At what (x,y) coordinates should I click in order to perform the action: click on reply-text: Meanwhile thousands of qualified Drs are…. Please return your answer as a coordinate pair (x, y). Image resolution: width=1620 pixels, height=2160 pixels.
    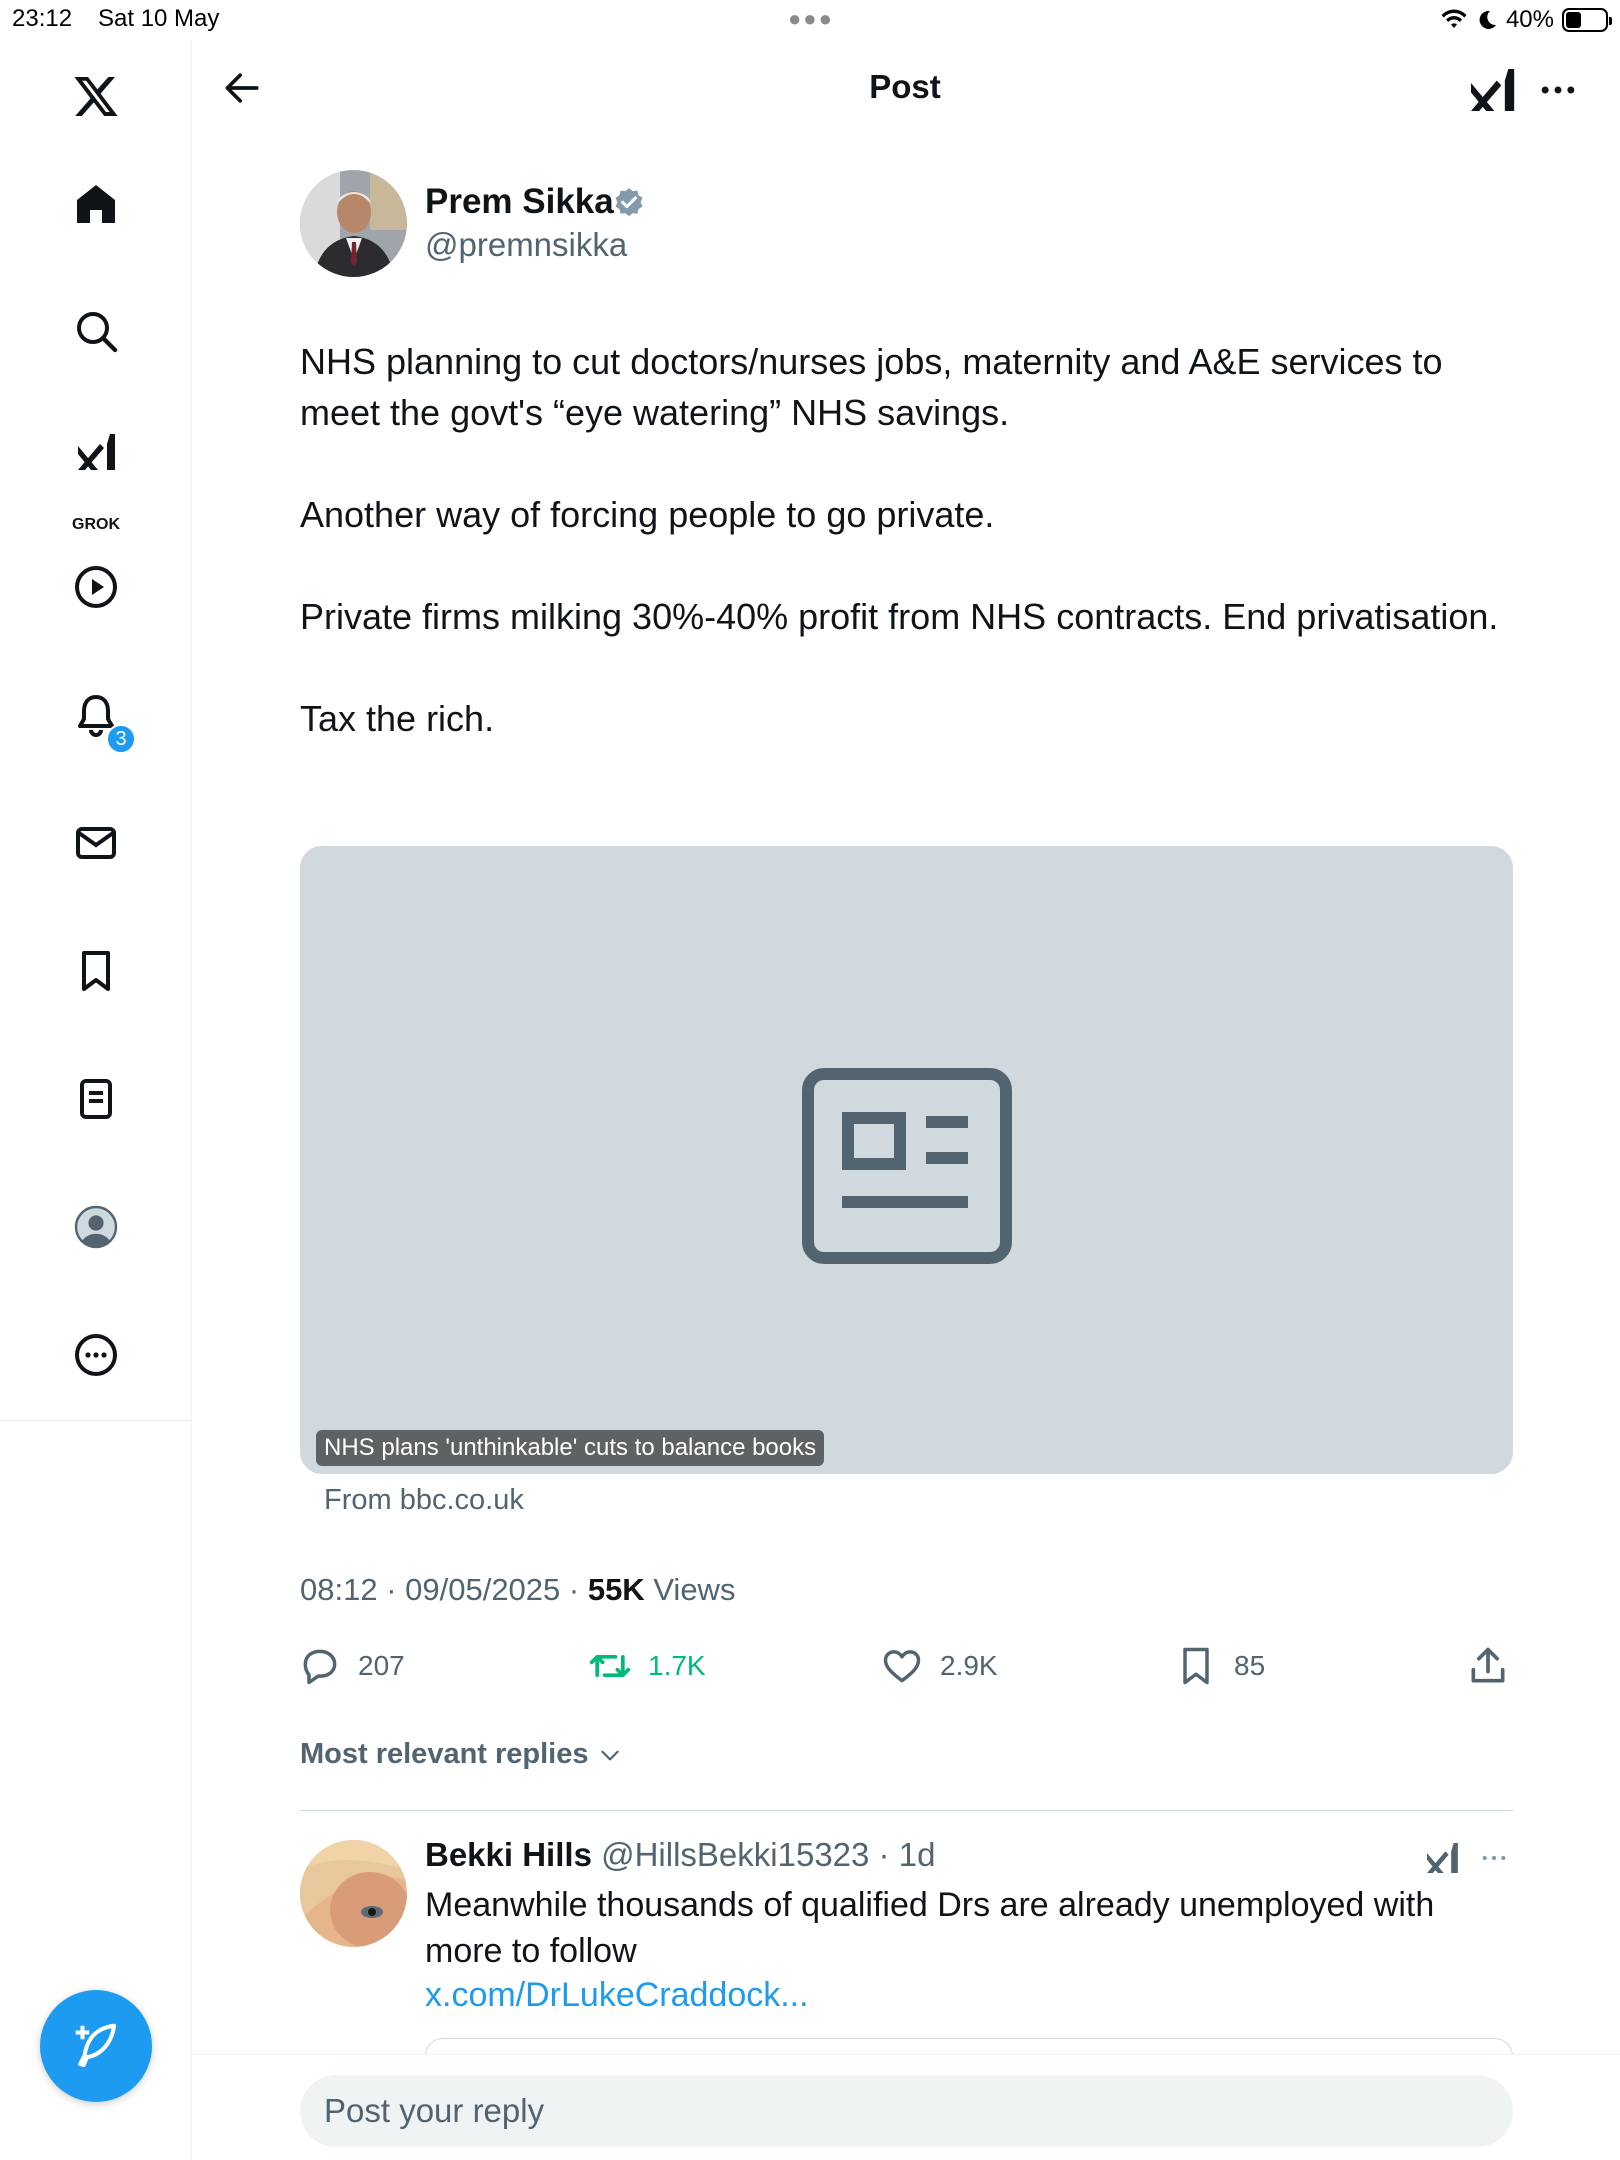
    Looking at the image, I should click on (930, 1928).